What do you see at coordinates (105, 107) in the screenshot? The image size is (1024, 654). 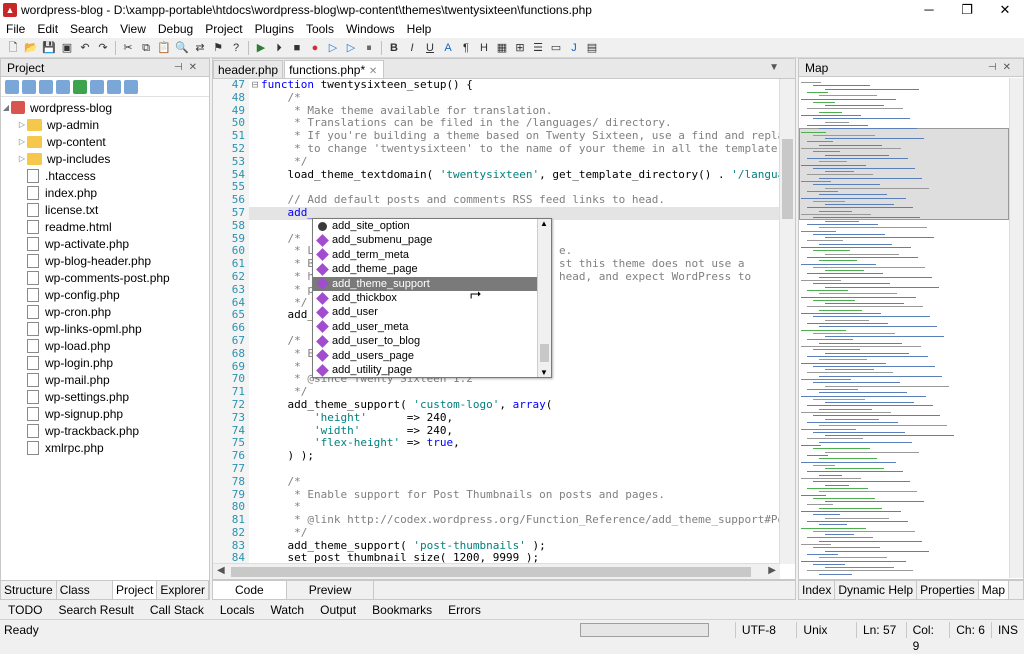 I see `tree-root: ◢ wordpress-blog` at bounding box center [105, 107].